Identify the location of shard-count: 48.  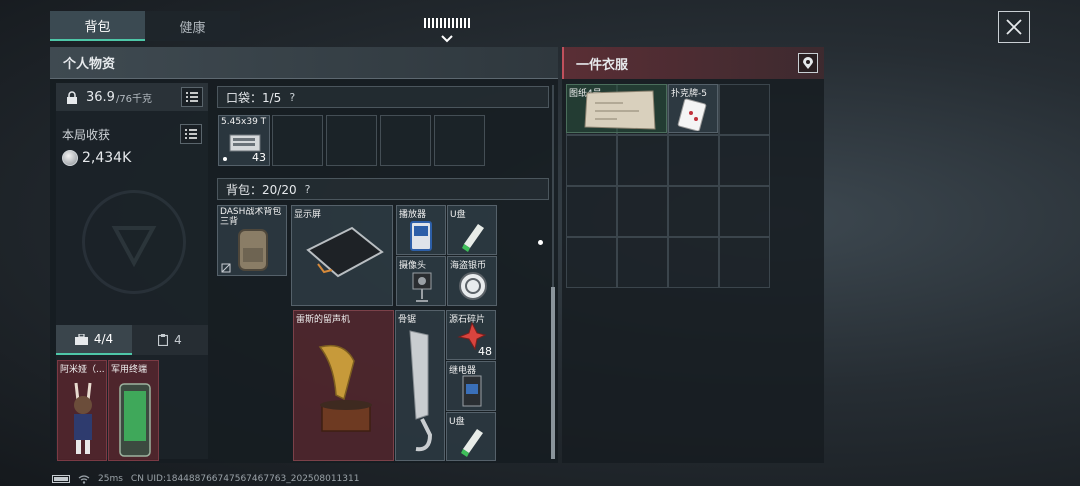
(485, 351).